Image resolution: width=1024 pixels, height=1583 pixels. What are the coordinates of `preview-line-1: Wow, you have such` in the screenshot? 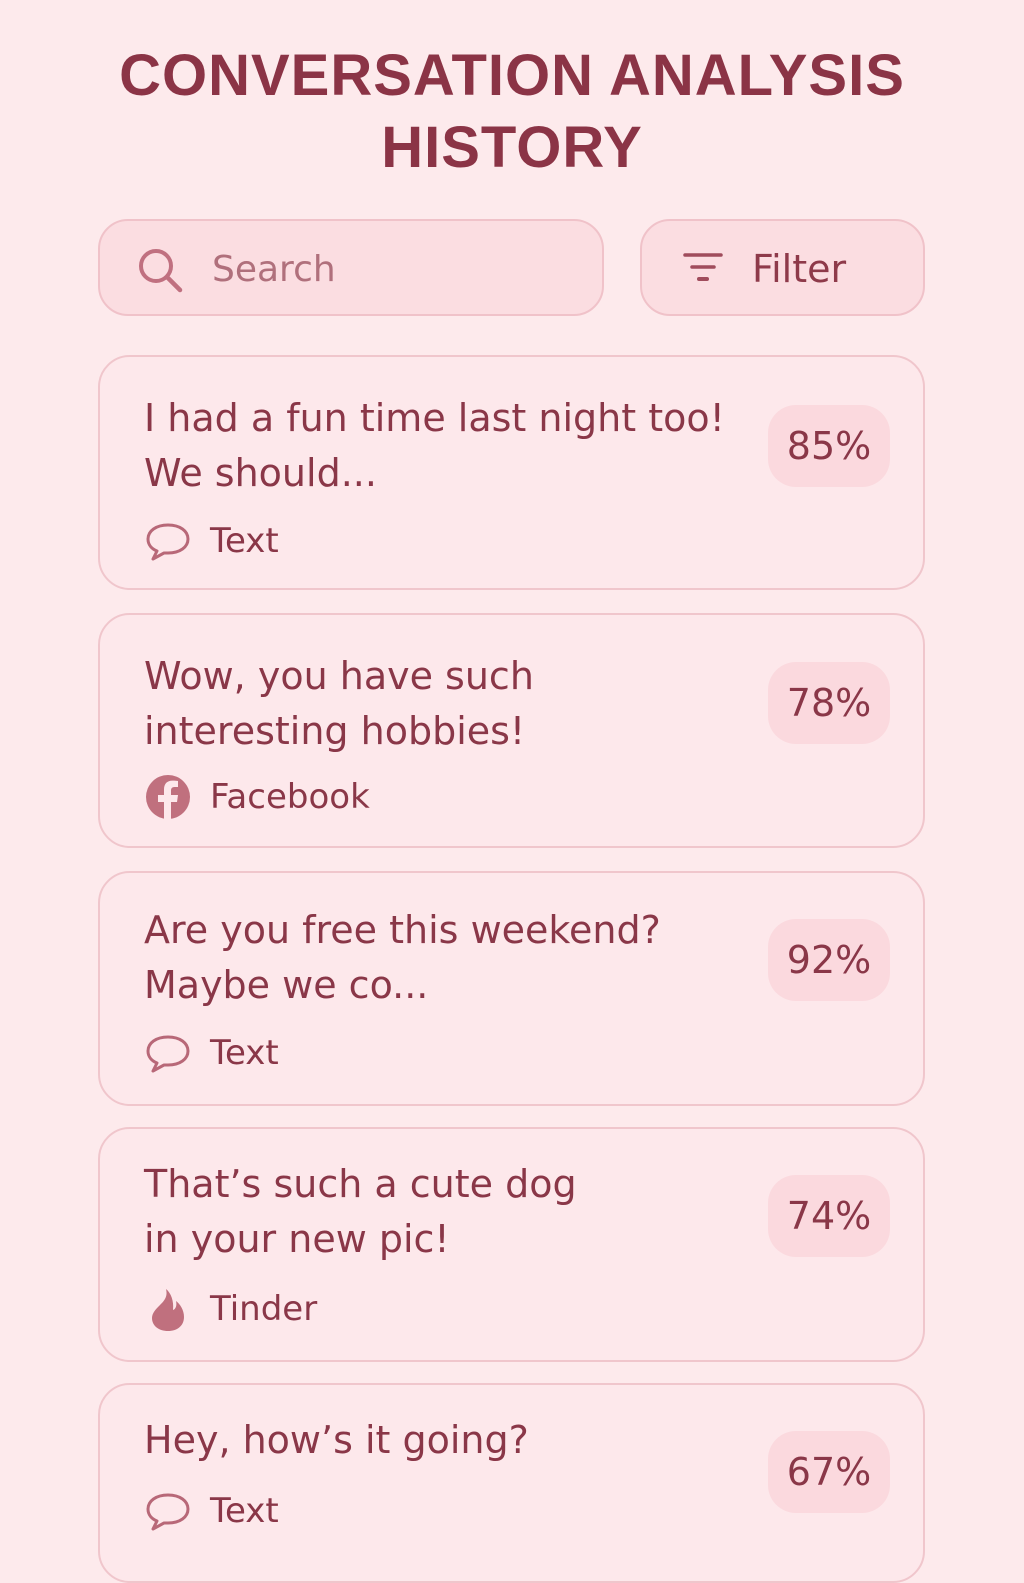 It's located at (339, 676).